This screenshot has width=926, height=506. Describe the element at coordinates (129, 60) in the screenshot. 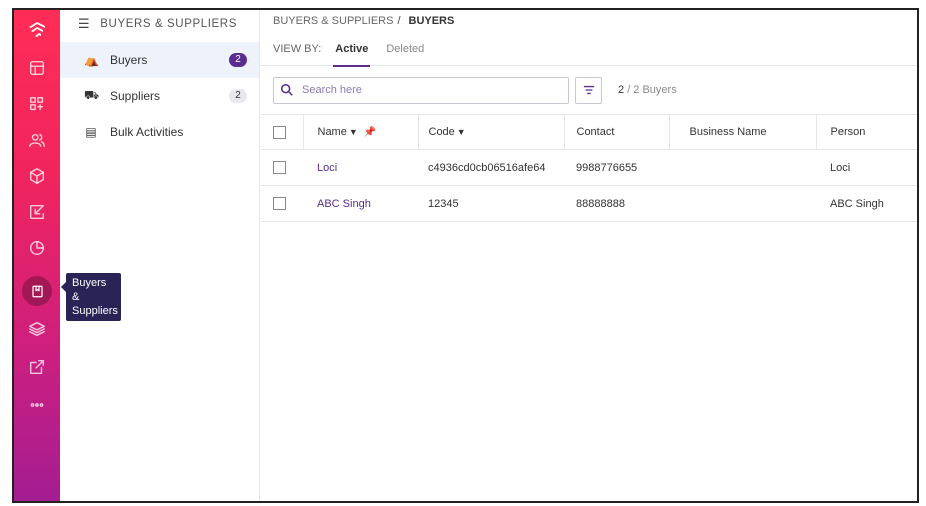

I see `sidebar-item-label: Buyers` at that location.